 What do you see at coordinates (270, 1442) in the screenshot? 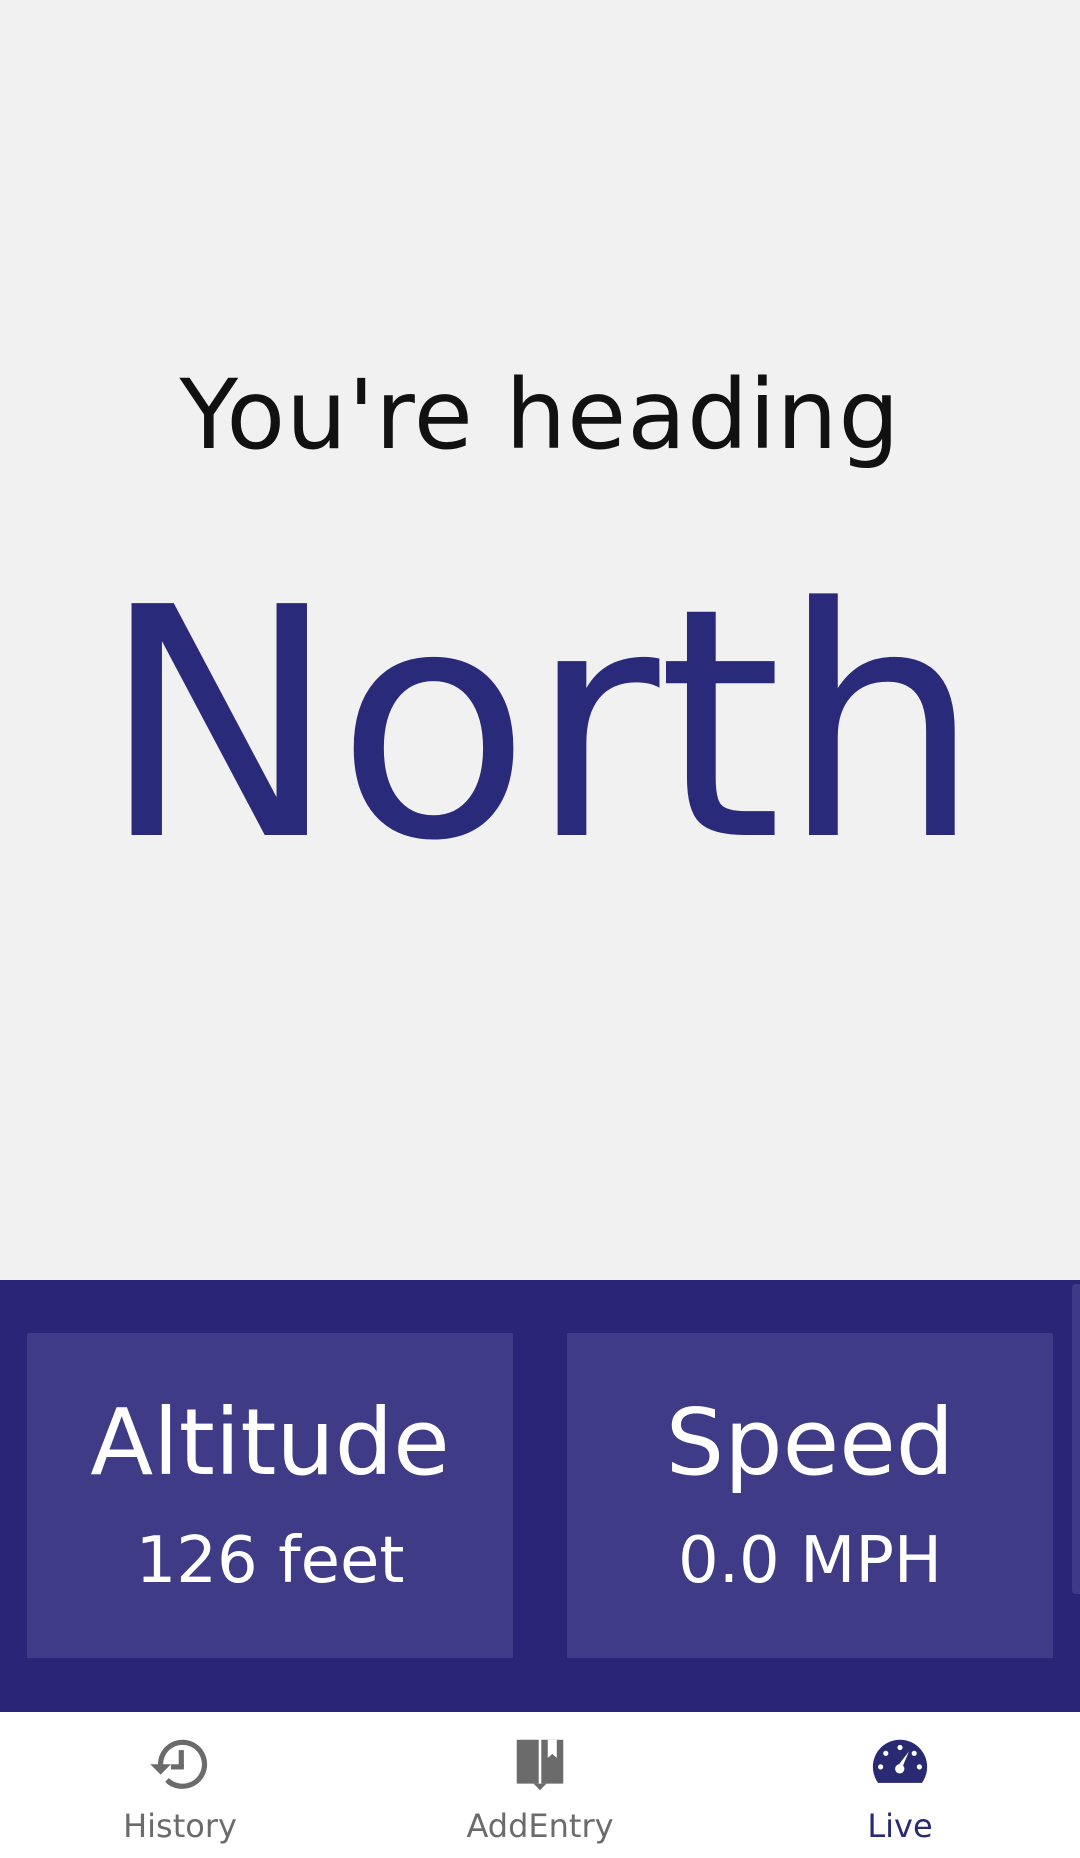
I see `altitude-title: Altitude` at bounding box center [270, 1442].